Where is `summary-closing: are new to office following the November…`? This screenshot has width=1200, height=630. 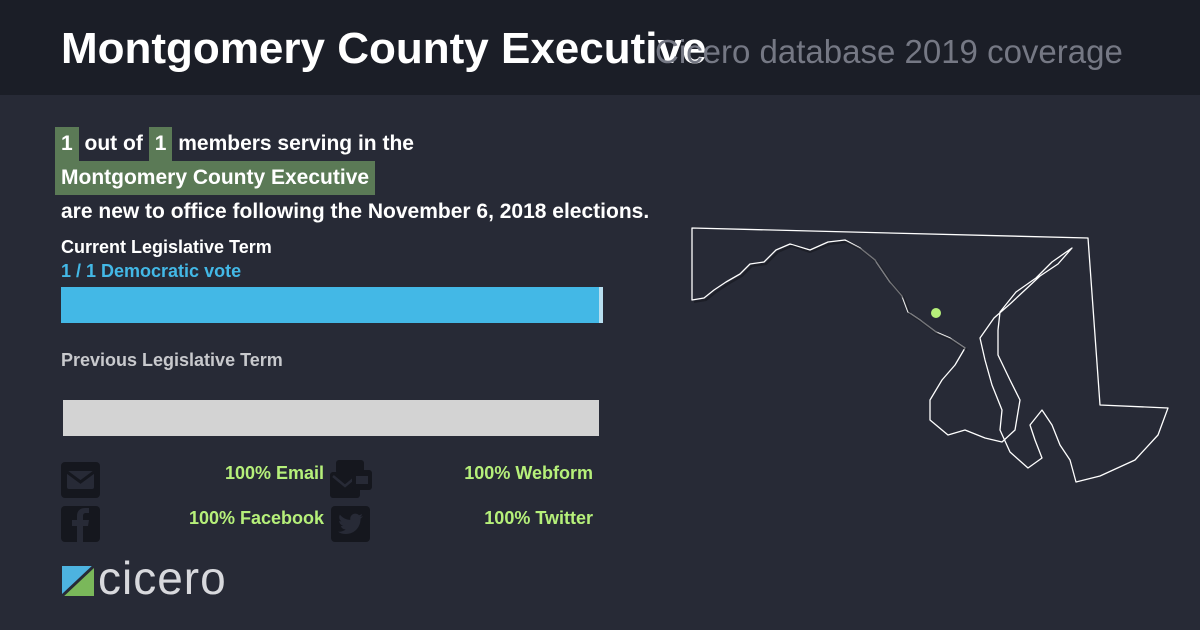 summary-closing: are new to office following the November… is located at coordinates (355, 211).